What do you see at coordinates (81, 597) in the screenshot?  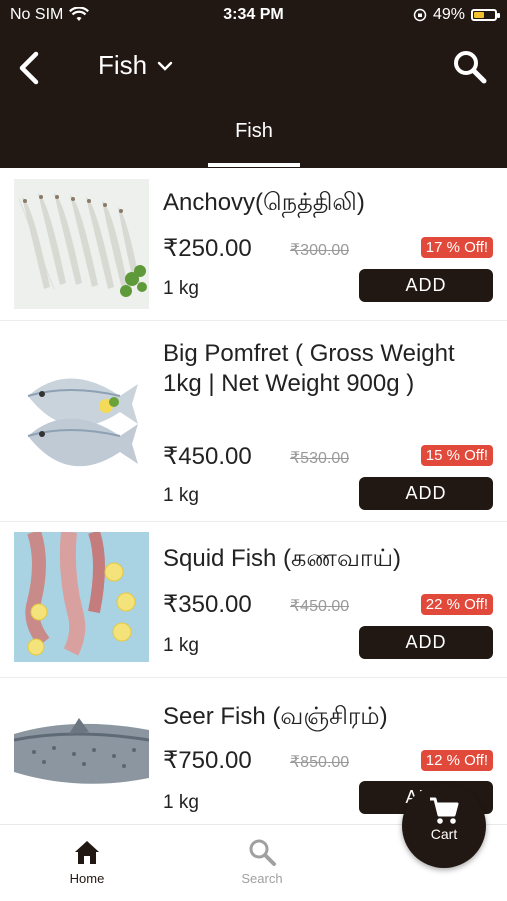 I see `product-image-squid` at bounding box center [81, 597].